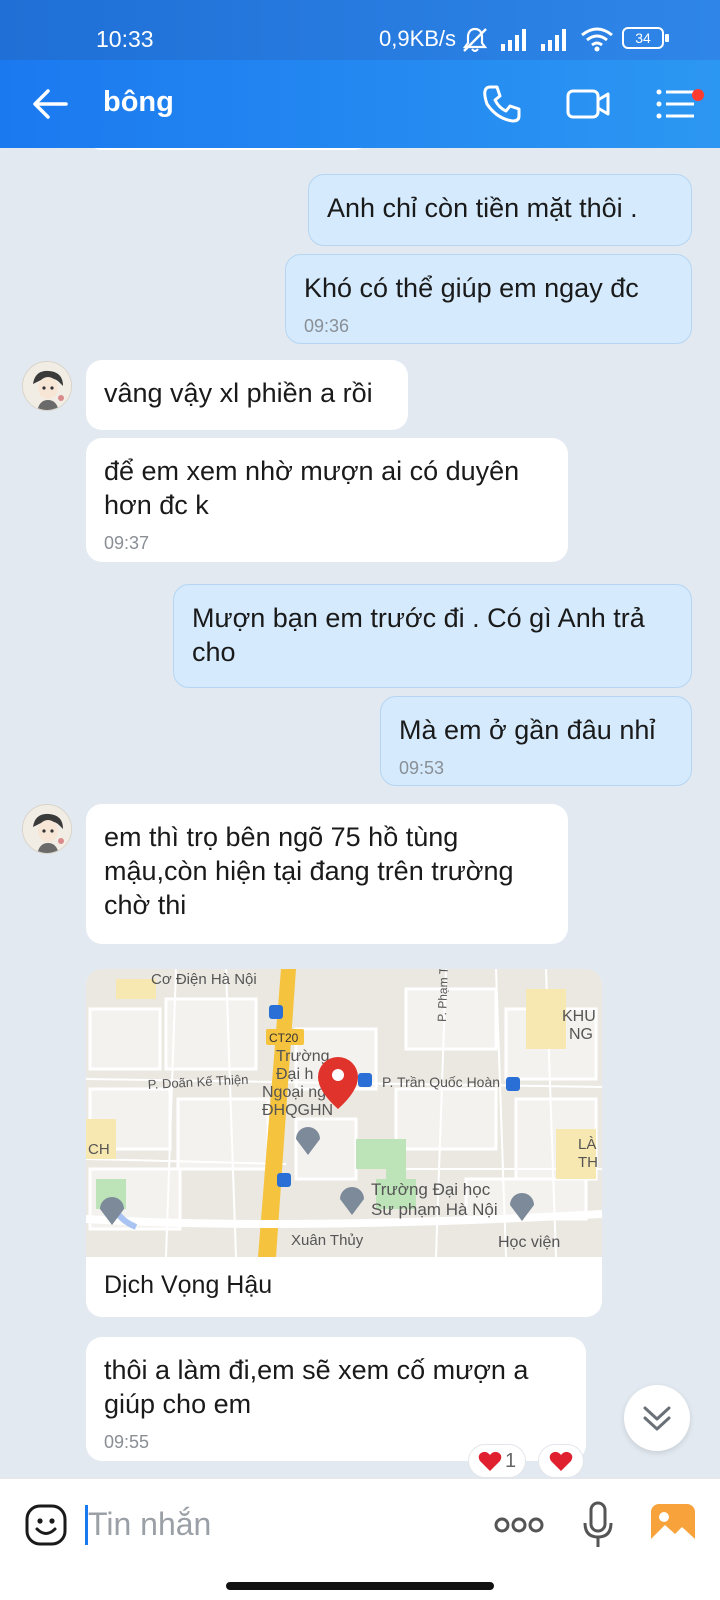 The height and width of the screenshot is (1600, 720). I want to click on status-bar: 10:33 0,9KB/s 34, so click(360, 30).